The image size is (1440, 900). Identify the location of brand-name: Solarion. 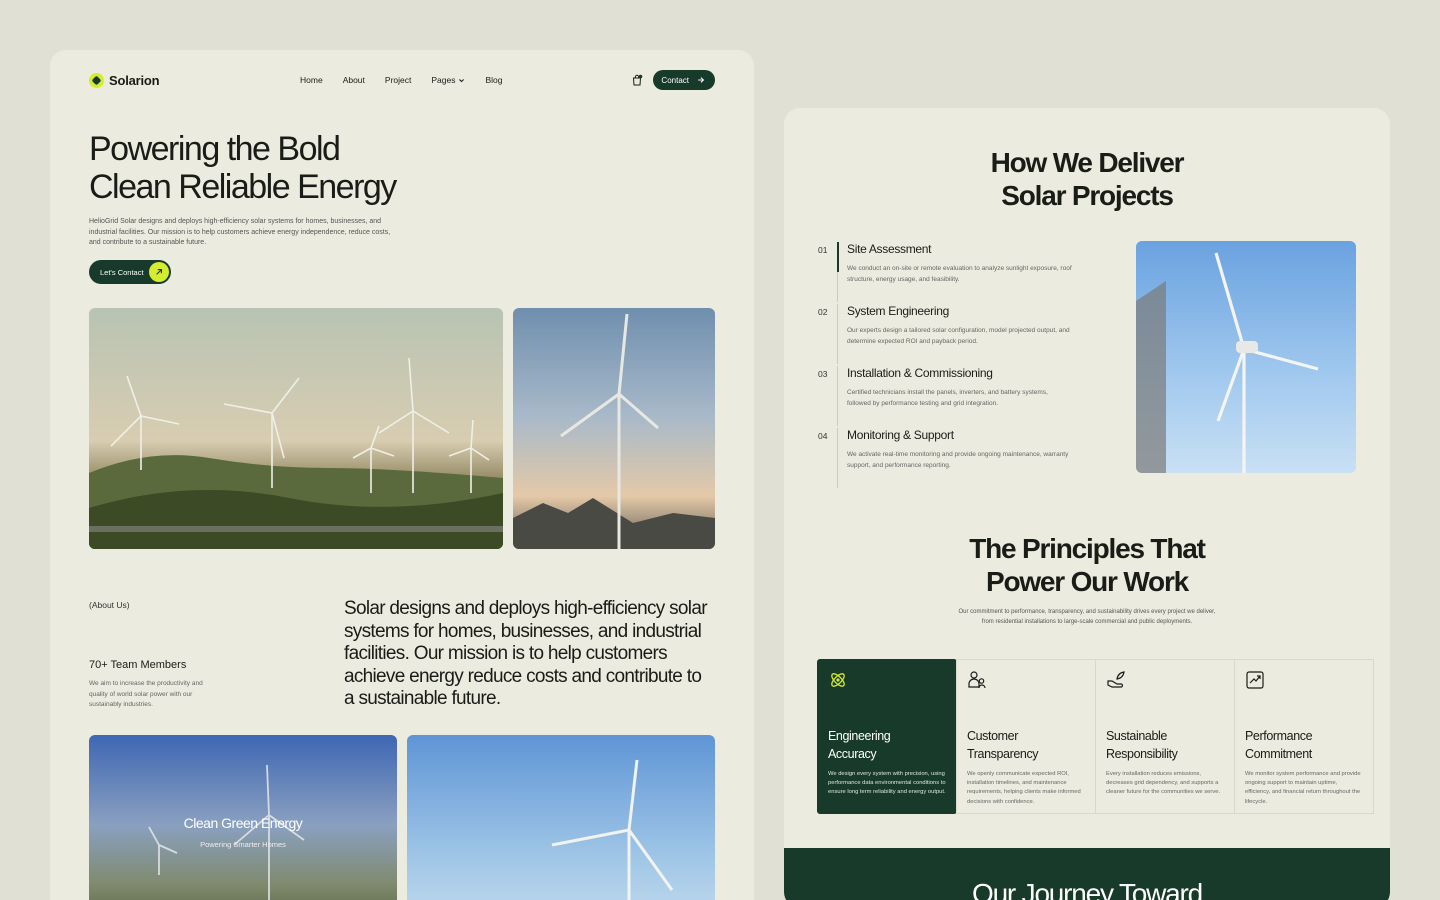
(134, 80).